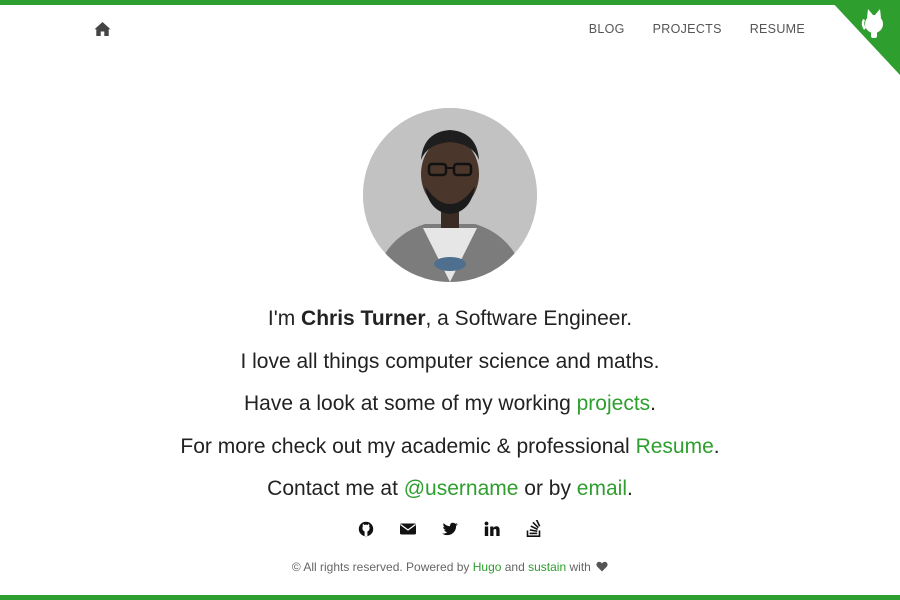  I want to click on github-link, so click(366, 529).